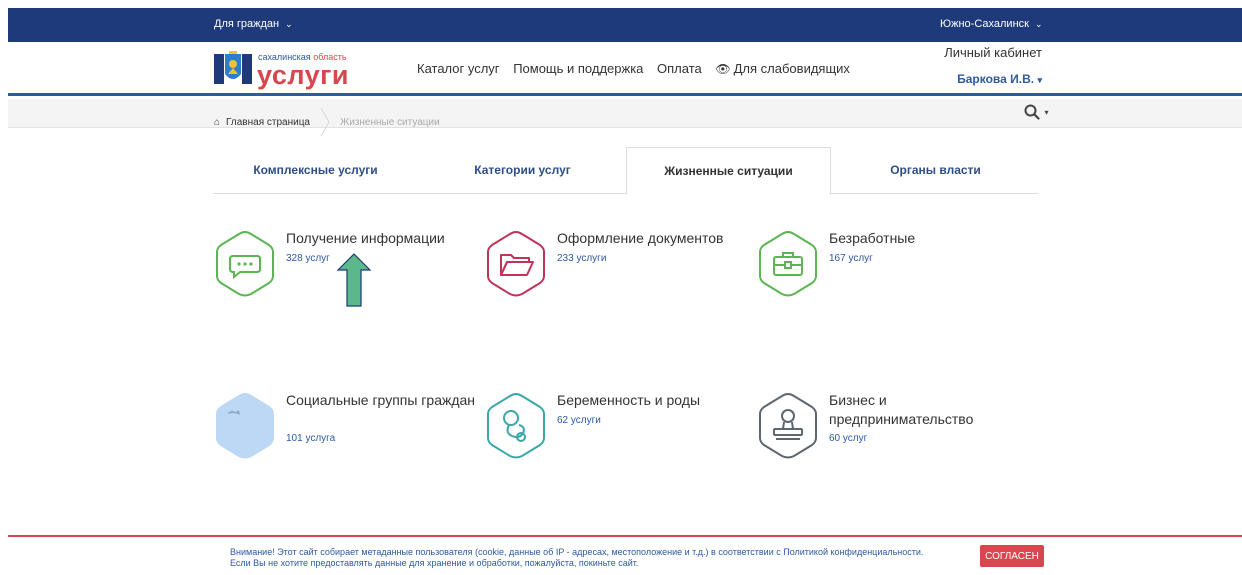 This screenshot has width=1242, height=575. I want to click on category-title: Бизнес и предпринимательство, so click(901, 409).